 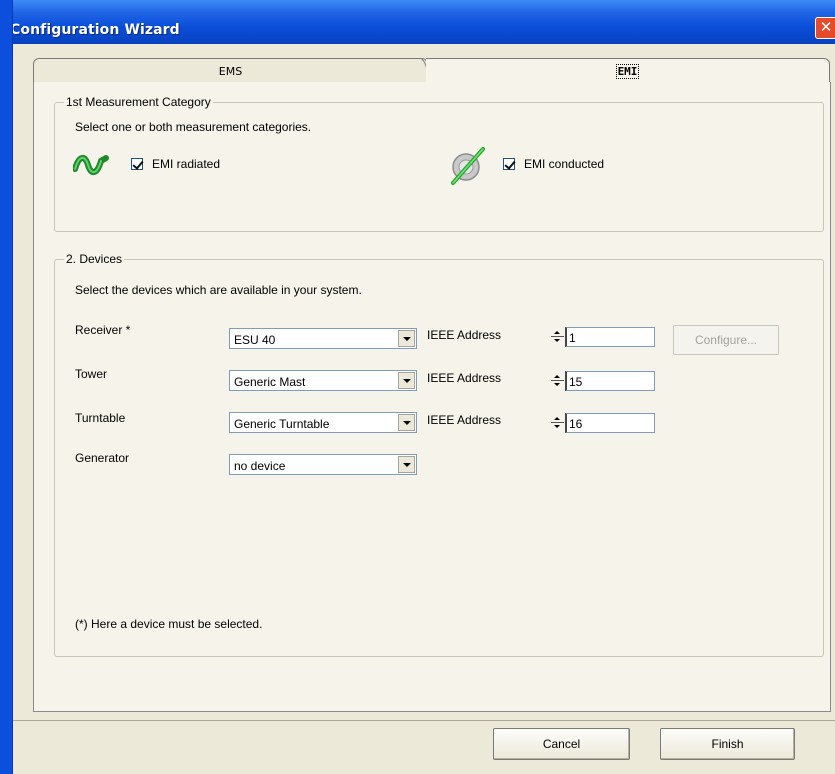 What do you see at coordinates (610, 381) in the screenshot?
I see `tower-address-field: 15` at bounding box center [610, 381].